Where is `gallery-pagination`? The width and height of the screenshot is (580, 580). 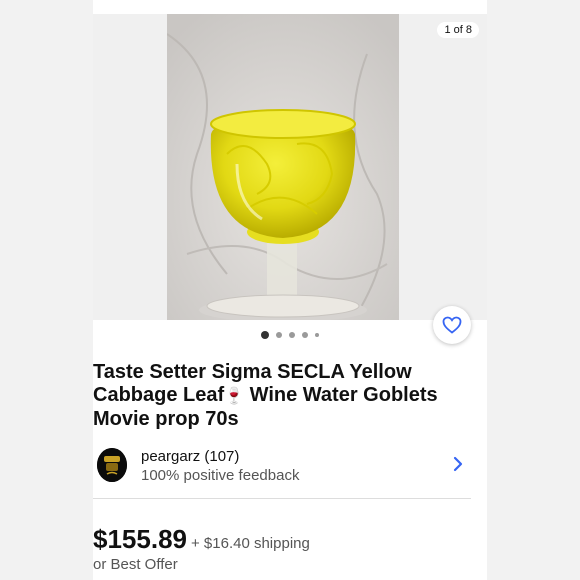
gallery-pagination is located at coordinates (290, 335).